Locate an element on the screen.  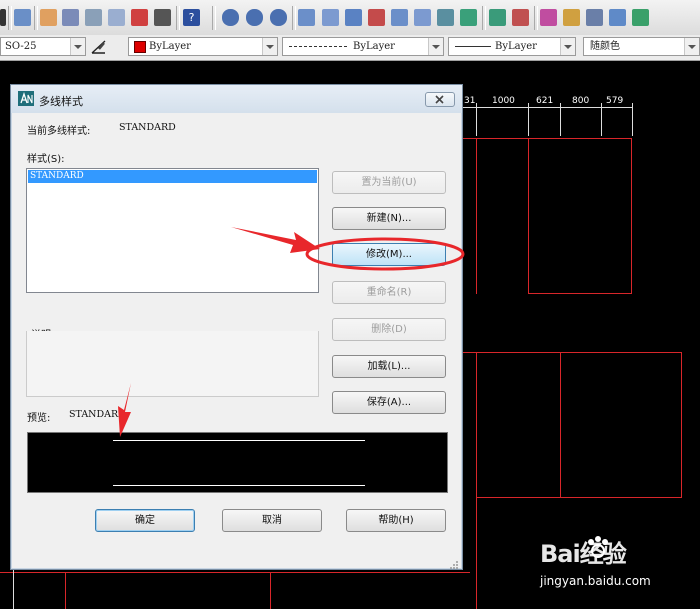
watermark-url: jingyan.baidu.com is located at coordinates (595, 581).